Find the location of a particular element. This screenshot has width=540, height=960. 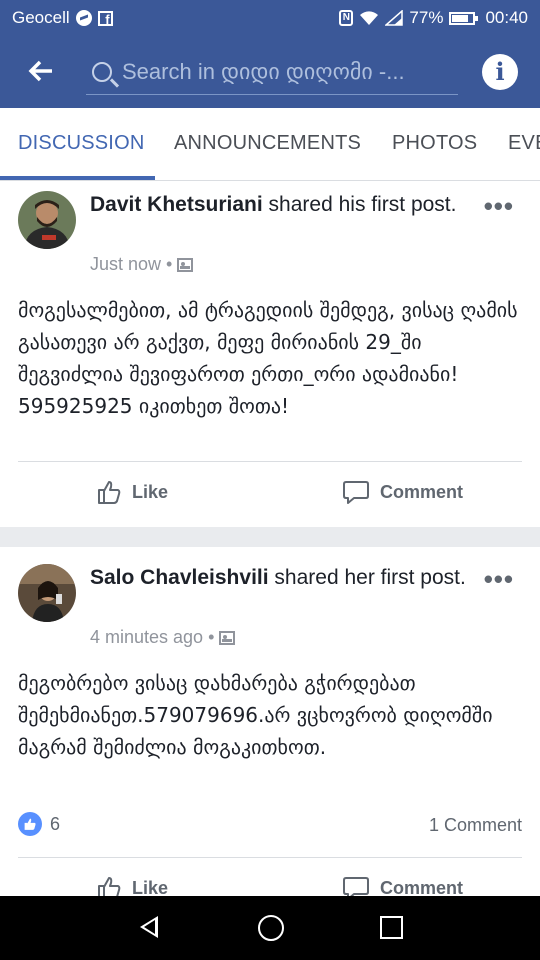

tab-photos: PHOTOS is located at coordinates (434, 143).